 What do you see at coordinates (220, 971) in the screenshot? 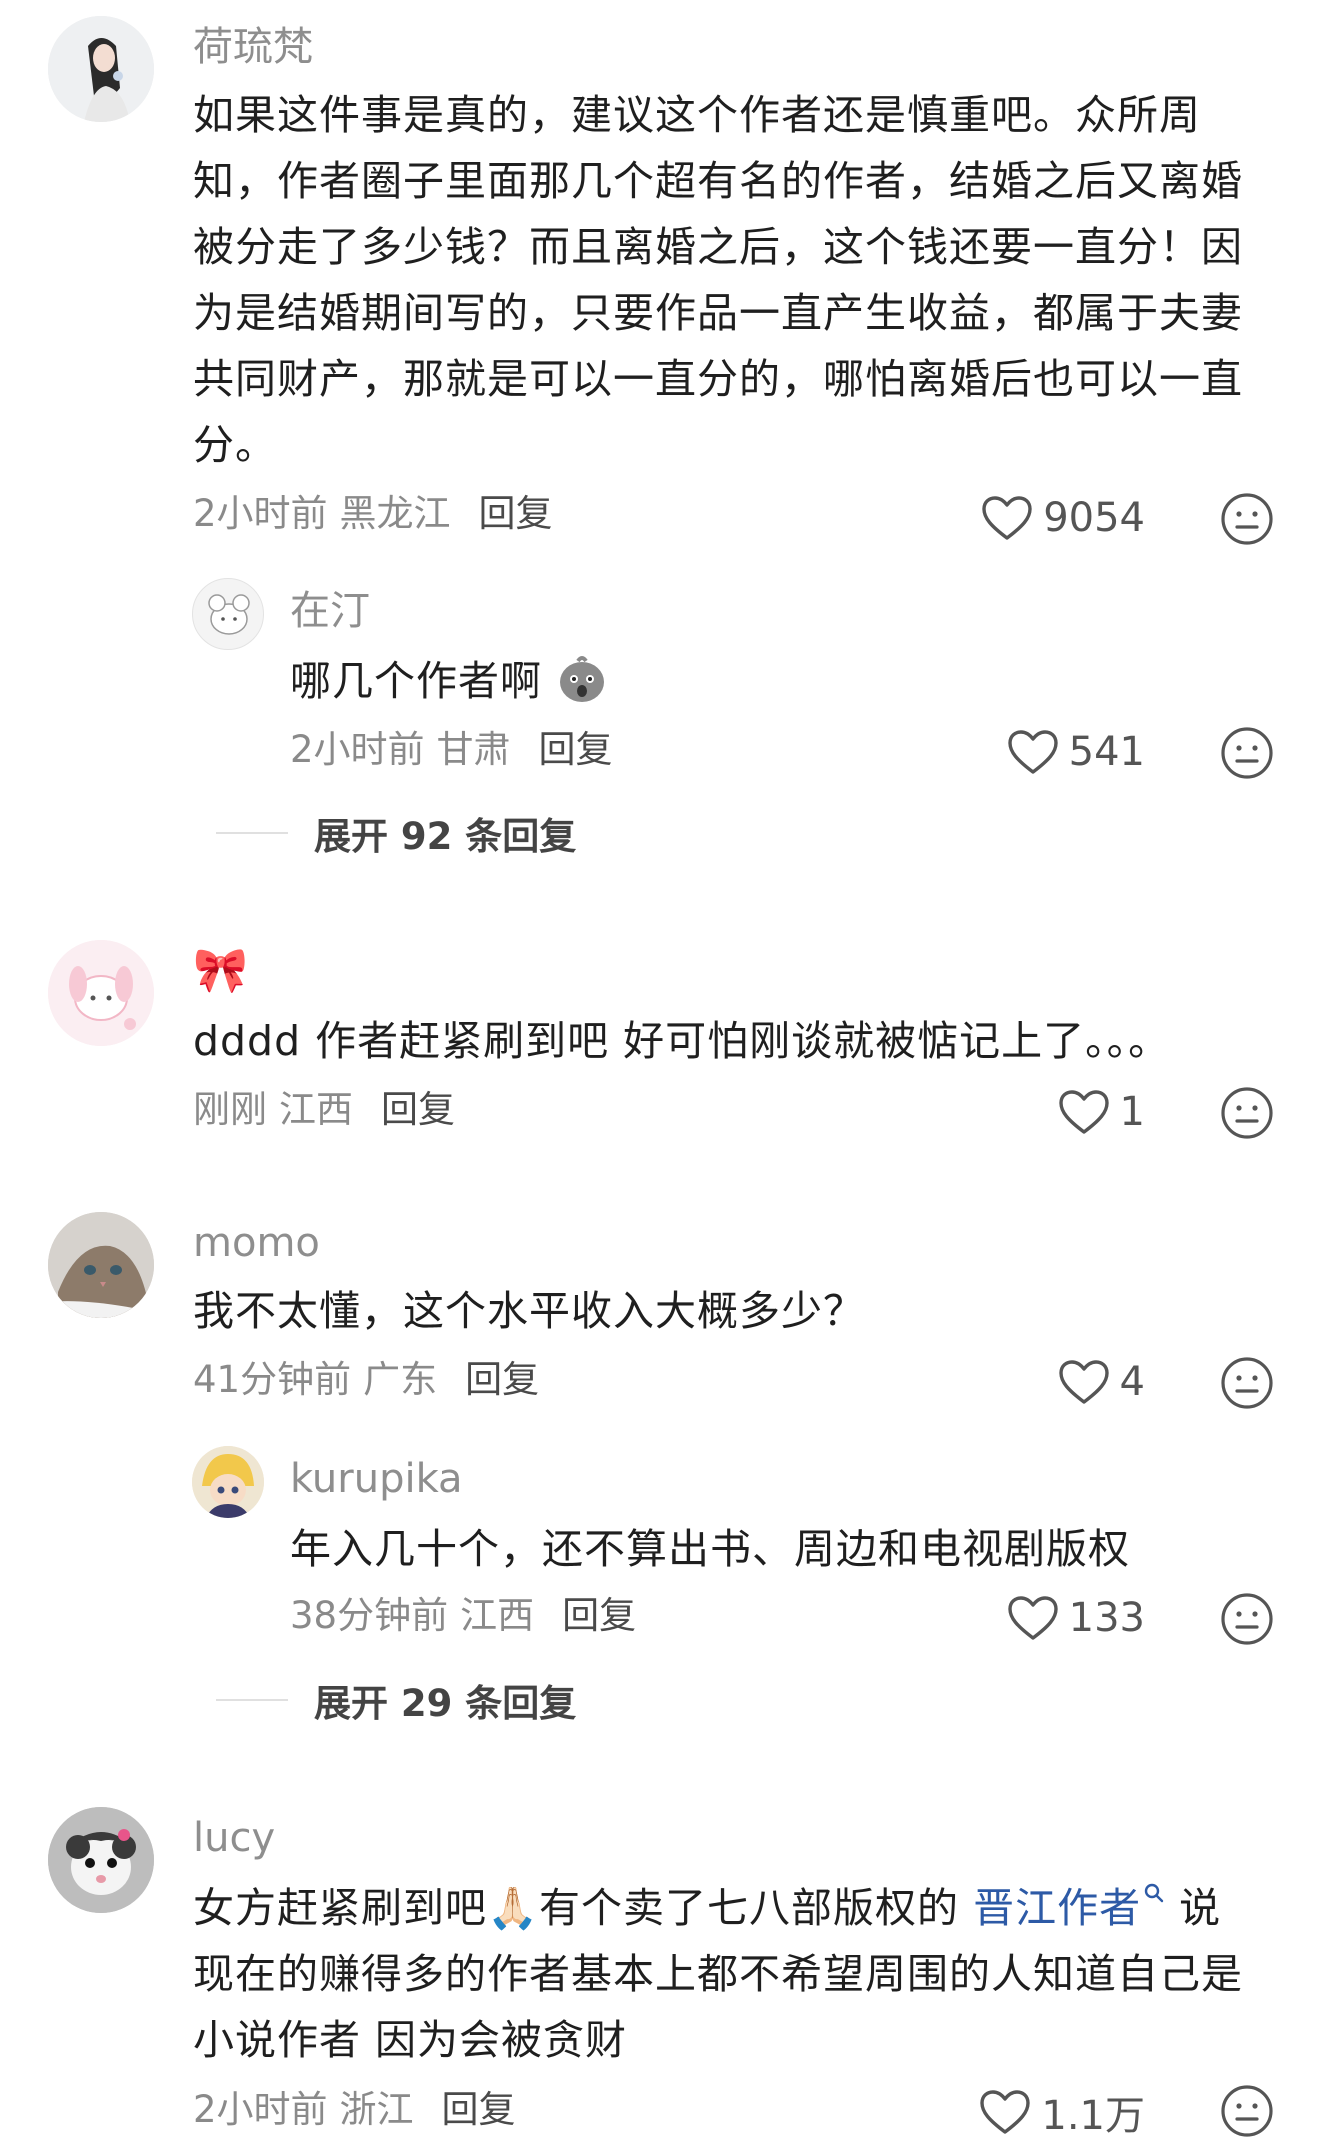
I see `comment-username: 🎀` at bounding box center [220, 971].